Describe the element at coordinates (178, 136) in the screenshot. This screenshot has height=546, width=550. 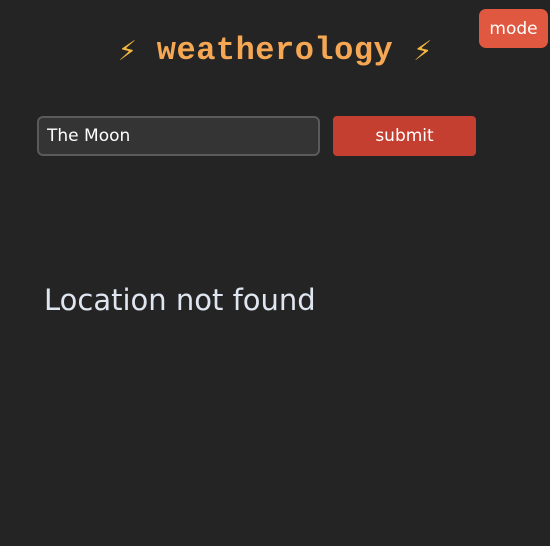
I see `location-search-input` at that location.